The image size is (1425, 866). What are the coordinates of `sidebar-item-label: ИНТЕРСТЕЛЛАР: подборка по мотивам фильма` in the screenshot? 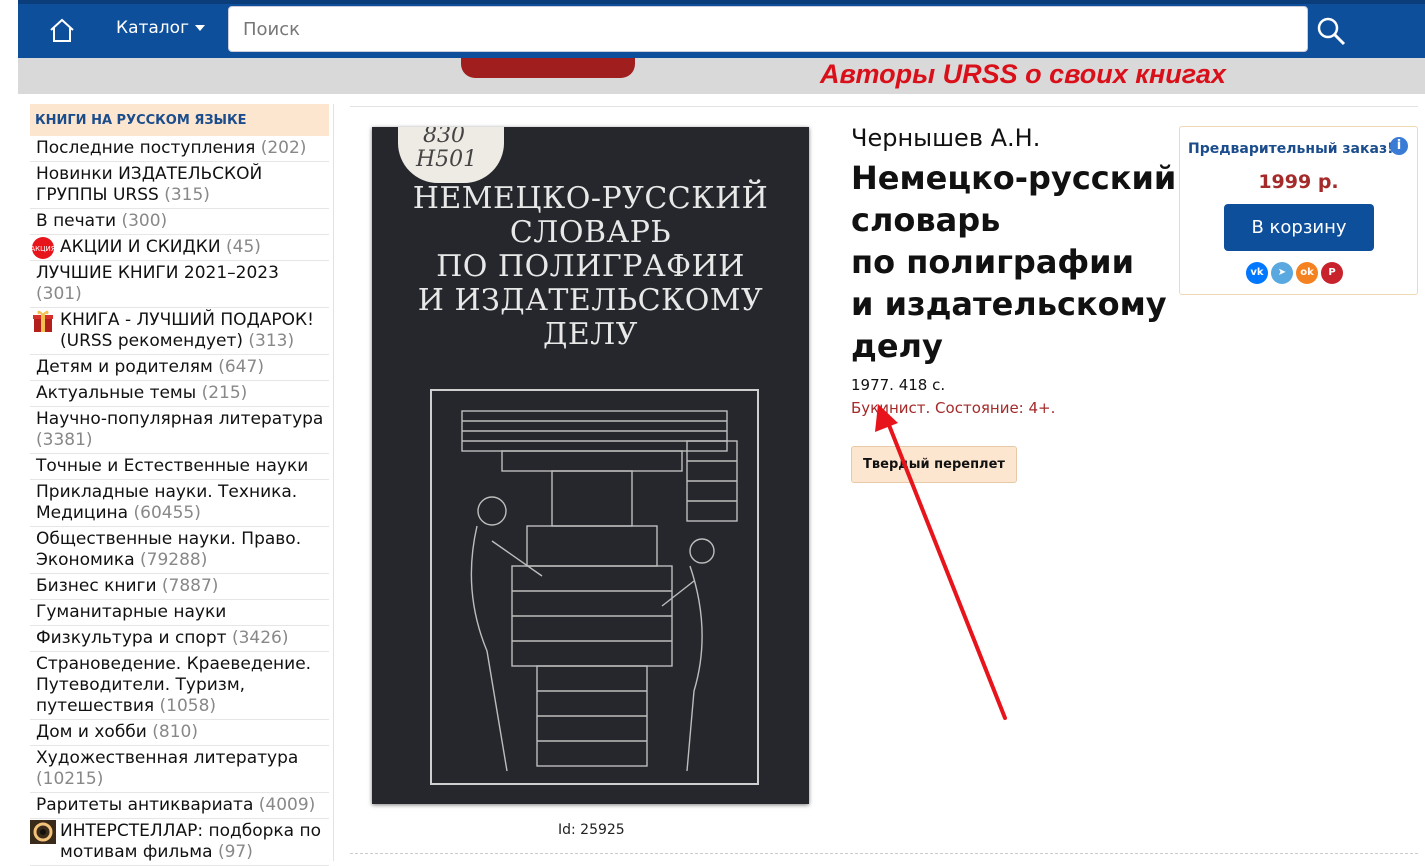 It's located at (191, 841).